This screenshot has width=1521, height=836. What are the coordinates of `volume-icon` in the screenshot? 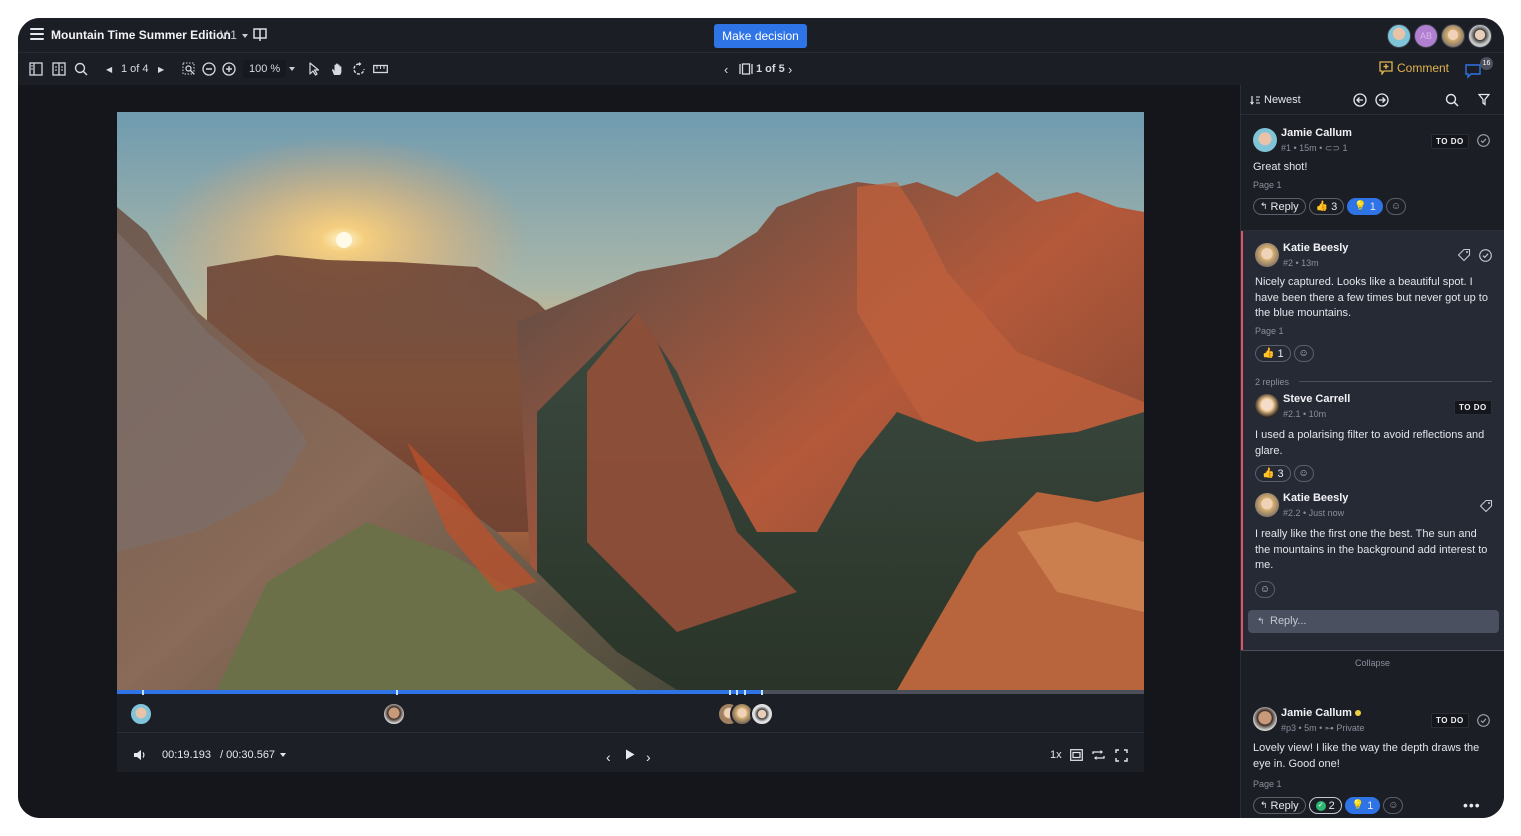 It's located at (139, 755).